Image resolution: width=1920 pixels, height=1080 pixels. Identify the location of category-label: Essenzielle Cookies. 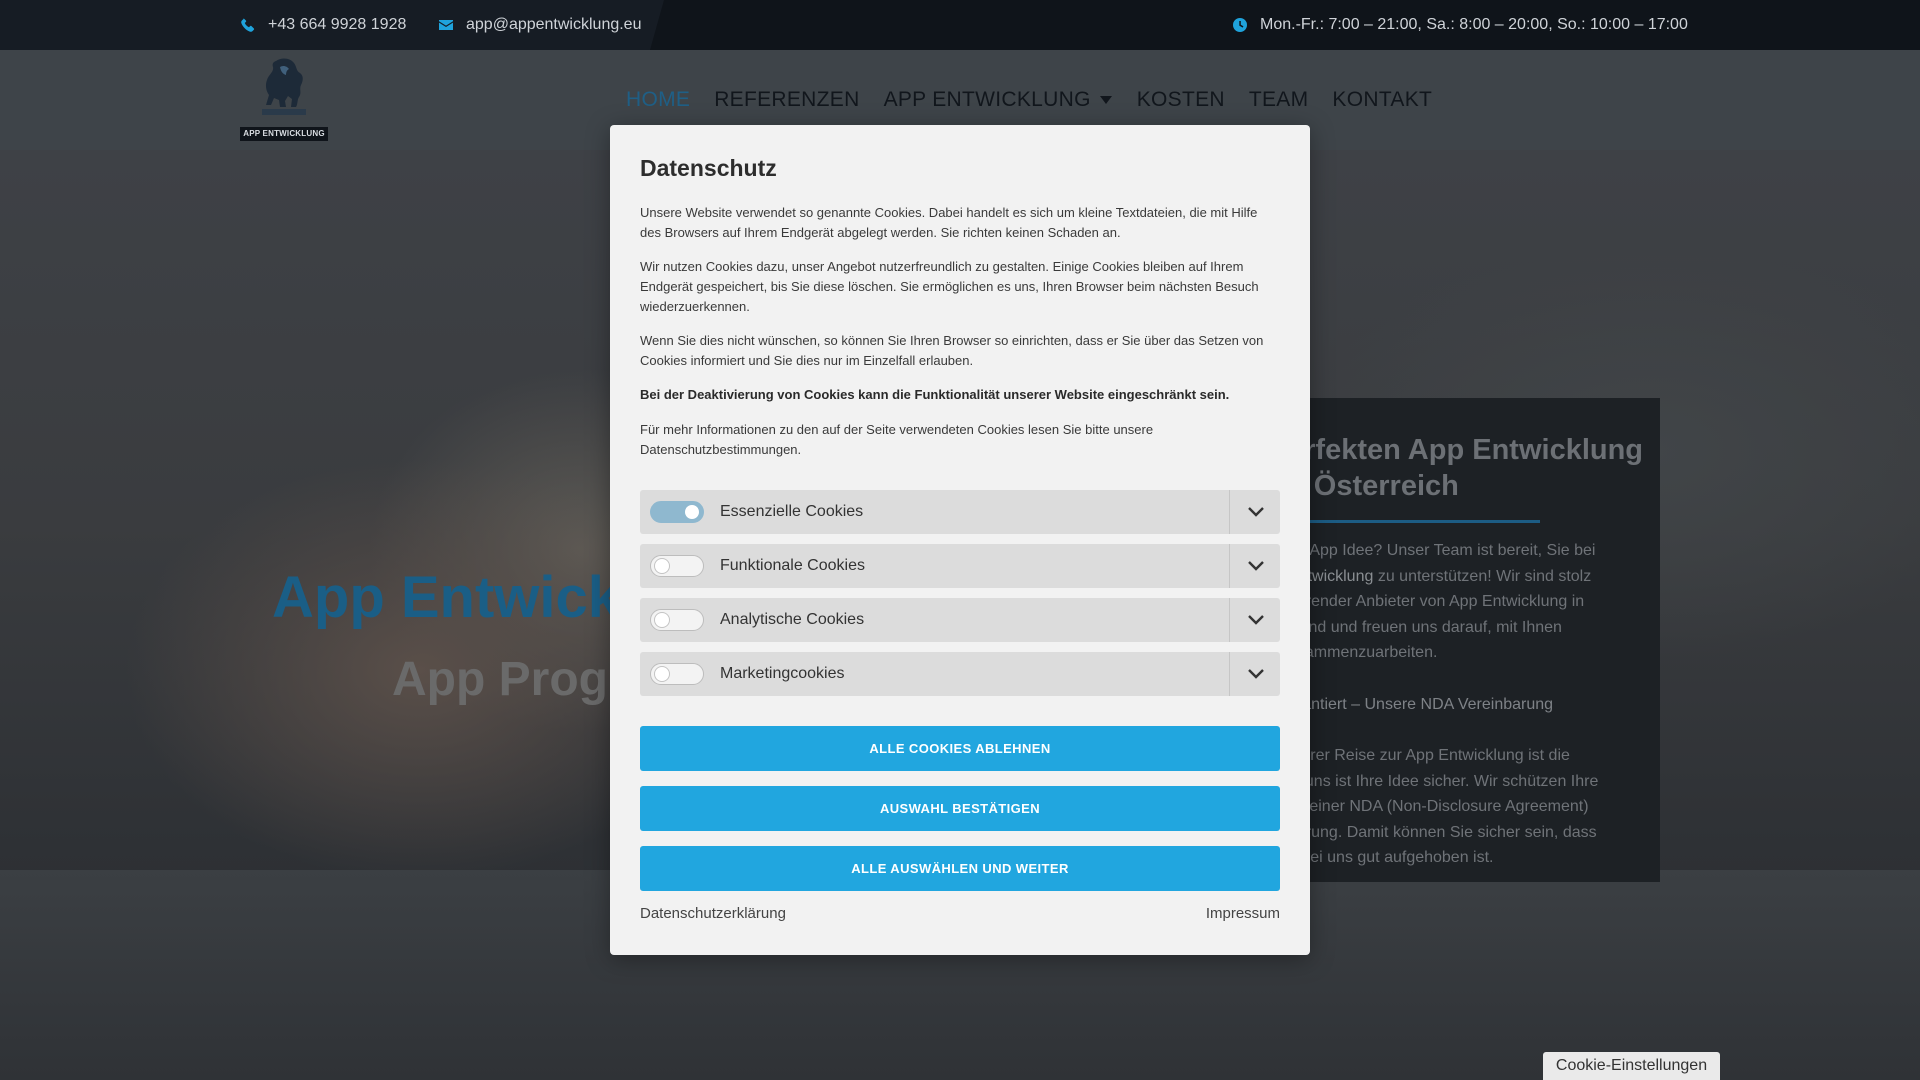
(792, 511).